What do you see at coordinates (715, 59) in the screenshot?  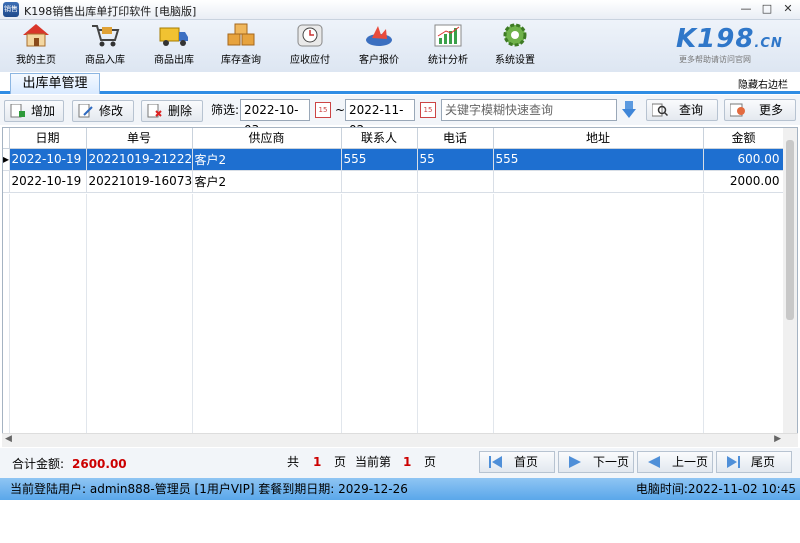 I see `brand-tagline: 更多帮助请访问官网` at bounding box center [715, 59].